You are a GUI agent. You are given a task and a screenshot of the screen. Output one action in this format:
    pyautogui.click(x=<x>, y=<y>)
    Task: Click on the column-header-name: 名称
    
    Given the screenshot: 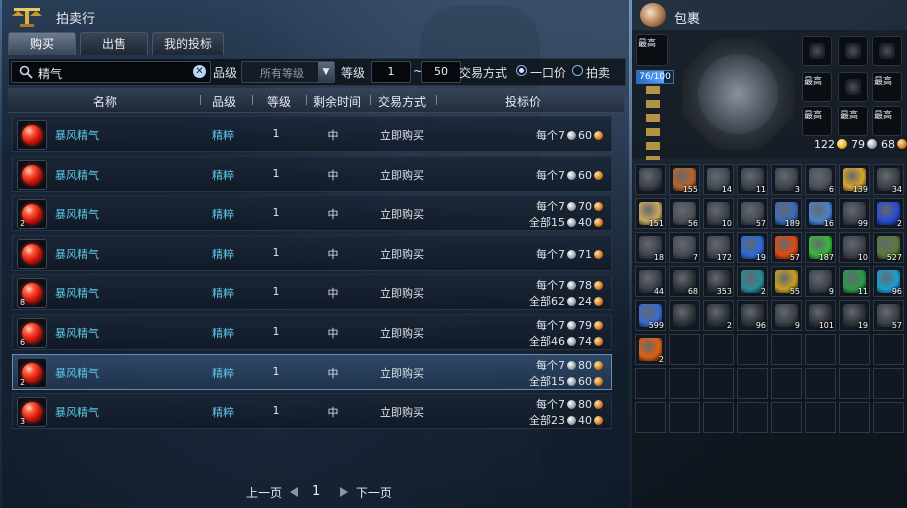 What is the action you would take?
    pyautogui.click(x=105, y=101)
    